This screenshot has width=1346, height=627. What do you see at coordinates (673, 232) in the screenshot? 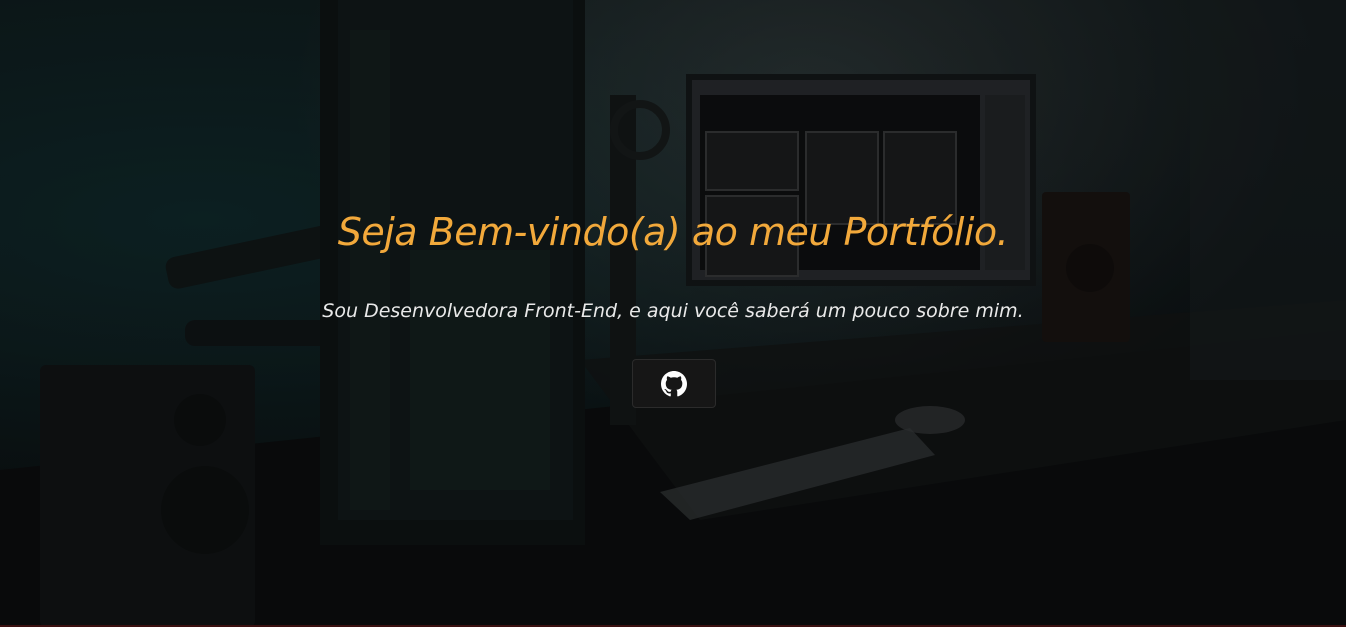
I see `welcome-title: Seja Bem-vindo(a) ao meu Portfólio.` at bounding box center [673, 232].